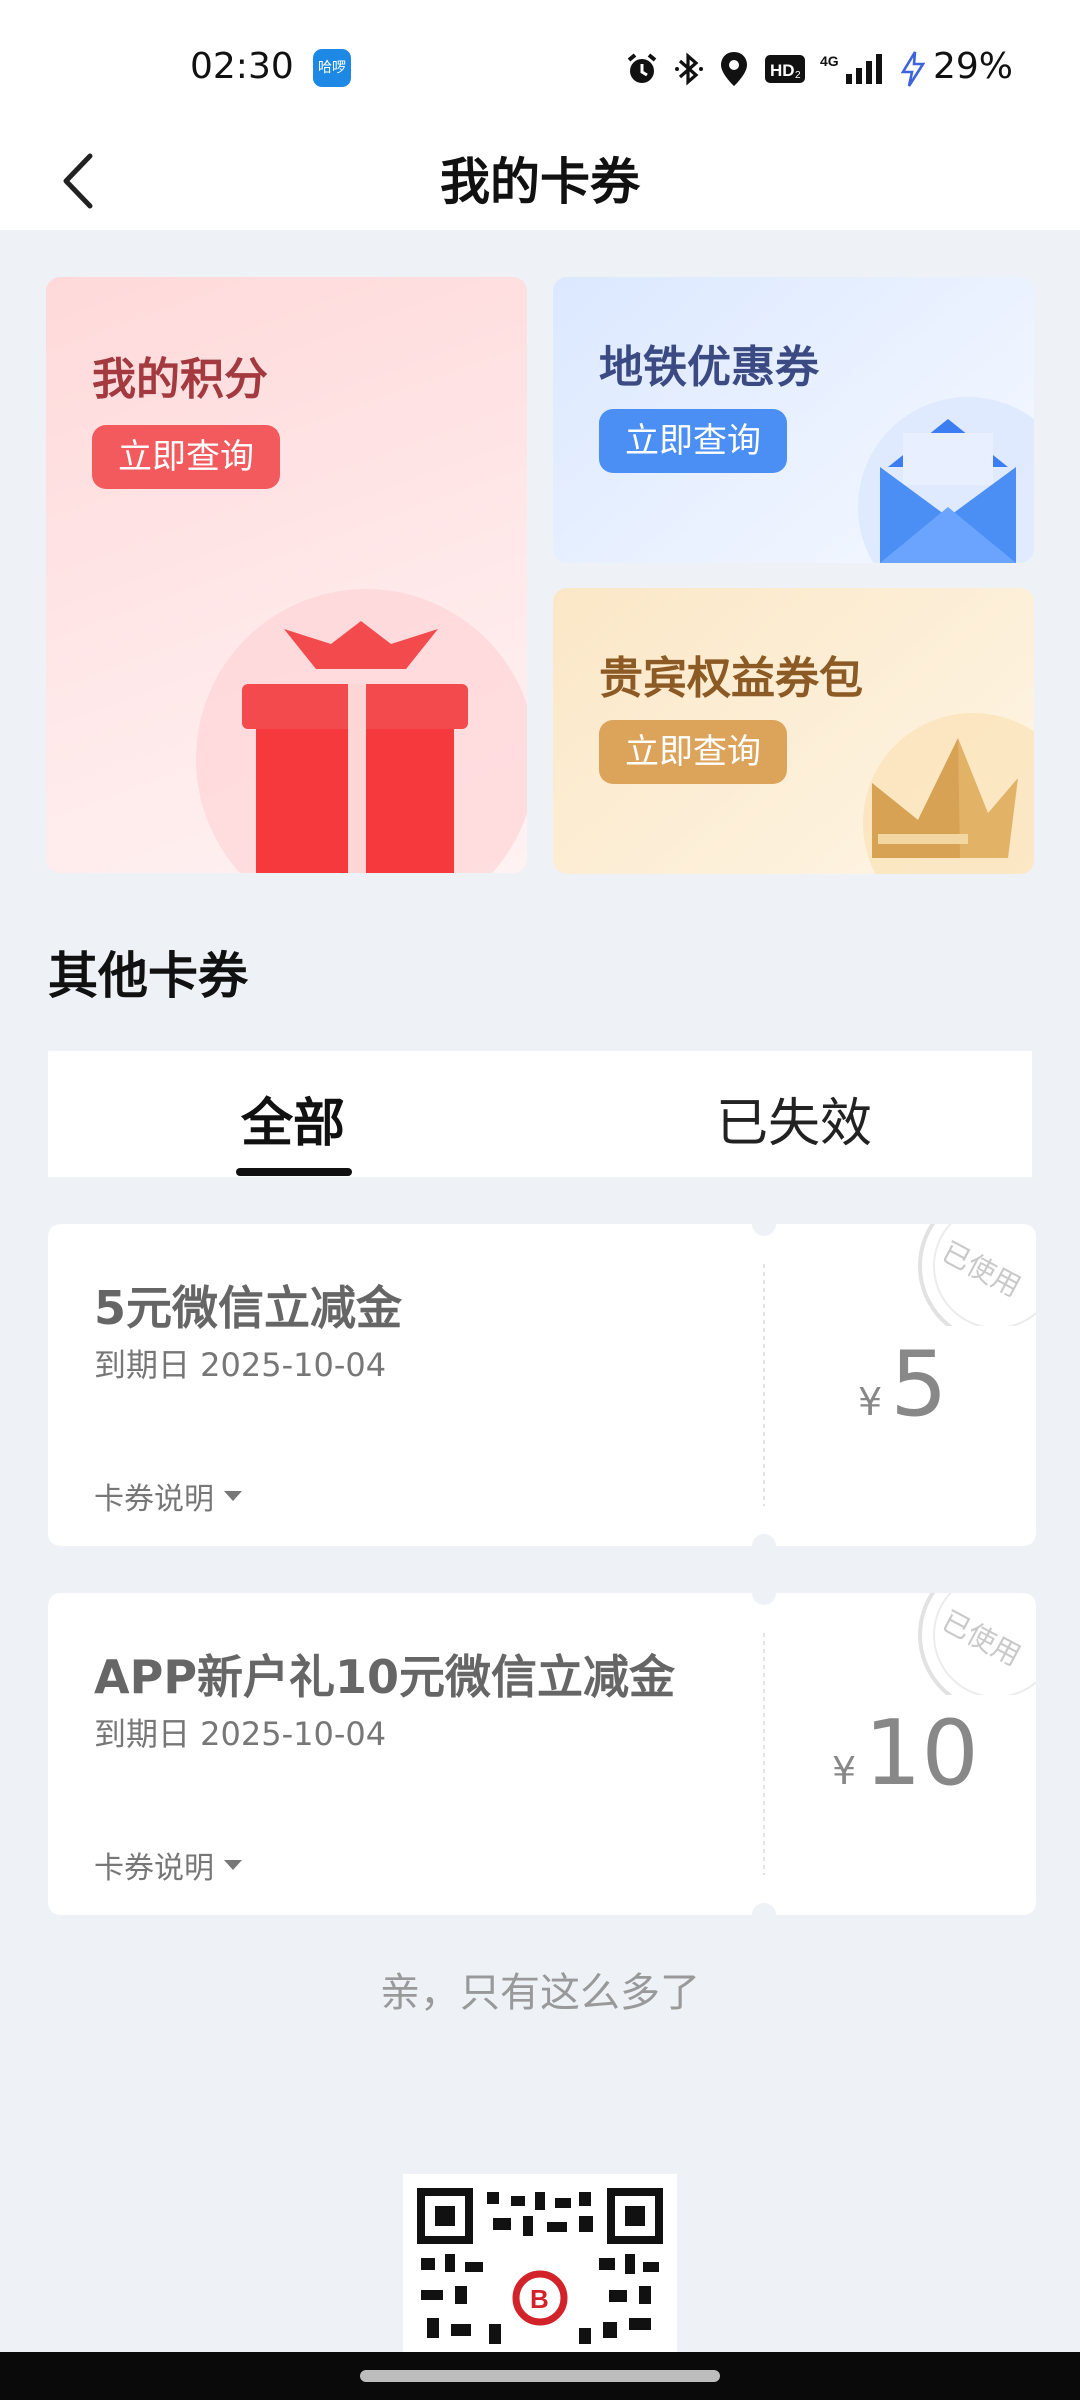 The height and width of the screenshot is (2400, 1080). What do you see at coordinates (180, 379) in the screenshot?
I see `points-card-title: 我的积分` at bounding box center [180, 379].